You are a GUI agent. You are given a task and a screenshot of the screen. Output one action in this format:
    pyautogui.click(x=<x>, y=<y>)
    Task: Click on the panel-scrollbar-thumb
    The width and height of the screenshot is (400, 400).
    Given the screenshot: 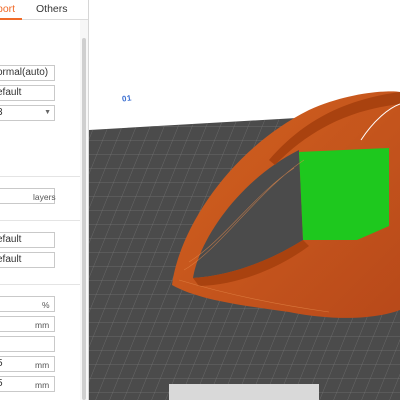 What is the action you would take?
    pyautogui.click(x=84, y=219)
    